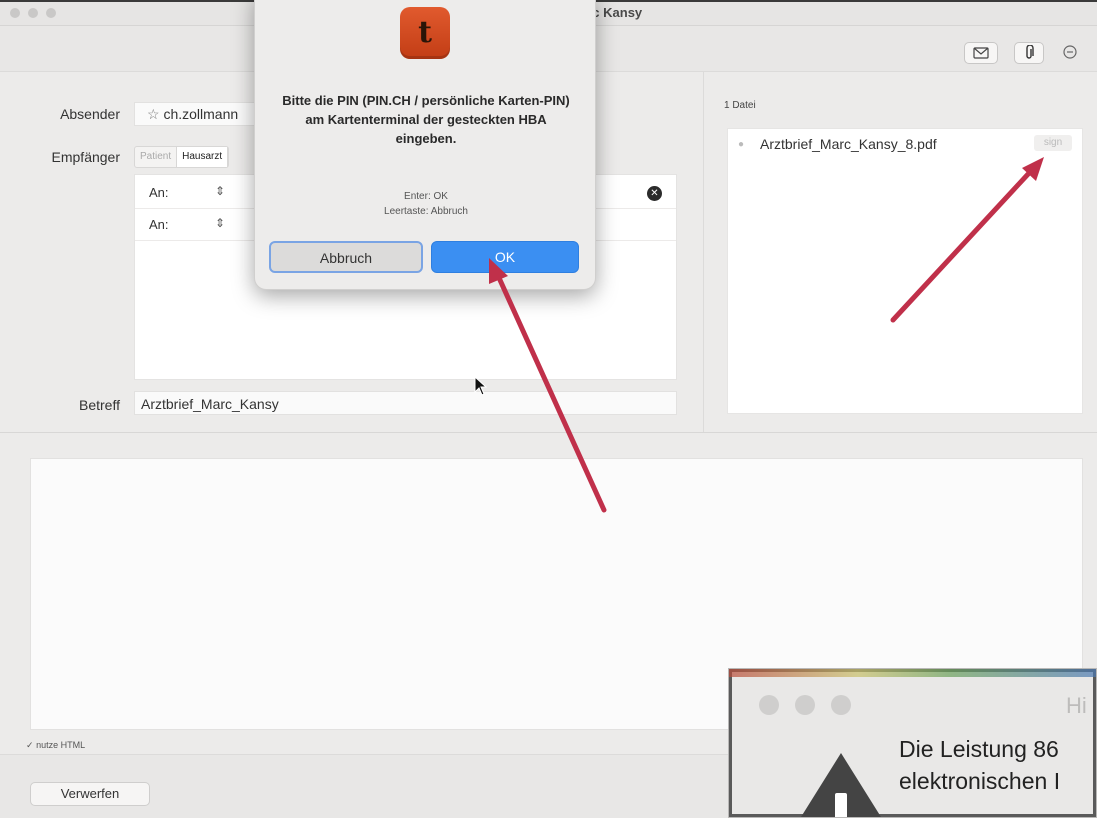 The height and width of the screenshot is (818, 1097). Describe the element at coordinates (425, 33) in the screenshot. I see `app-logo-icon: t` at that location.